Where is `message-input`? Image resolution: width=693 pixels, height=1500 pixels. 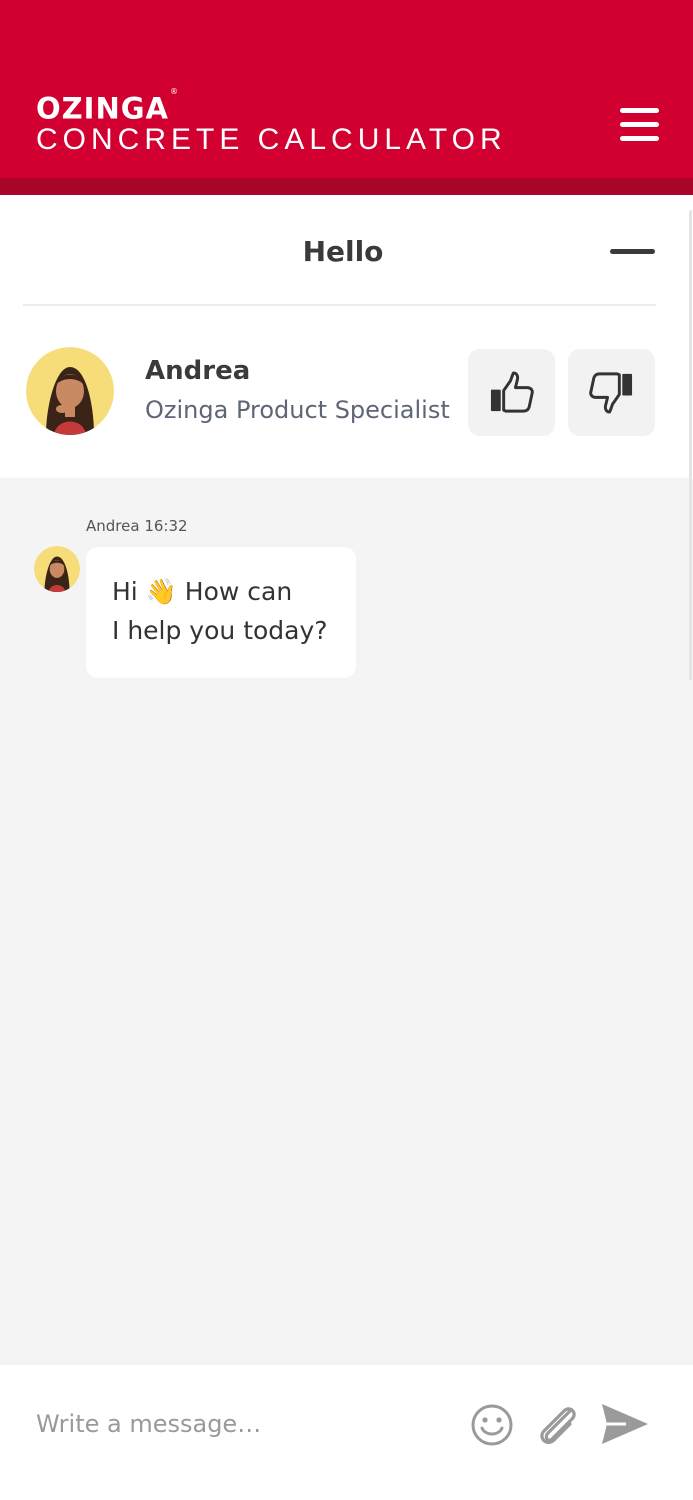
message-input is located at coordinates (237, 1424).